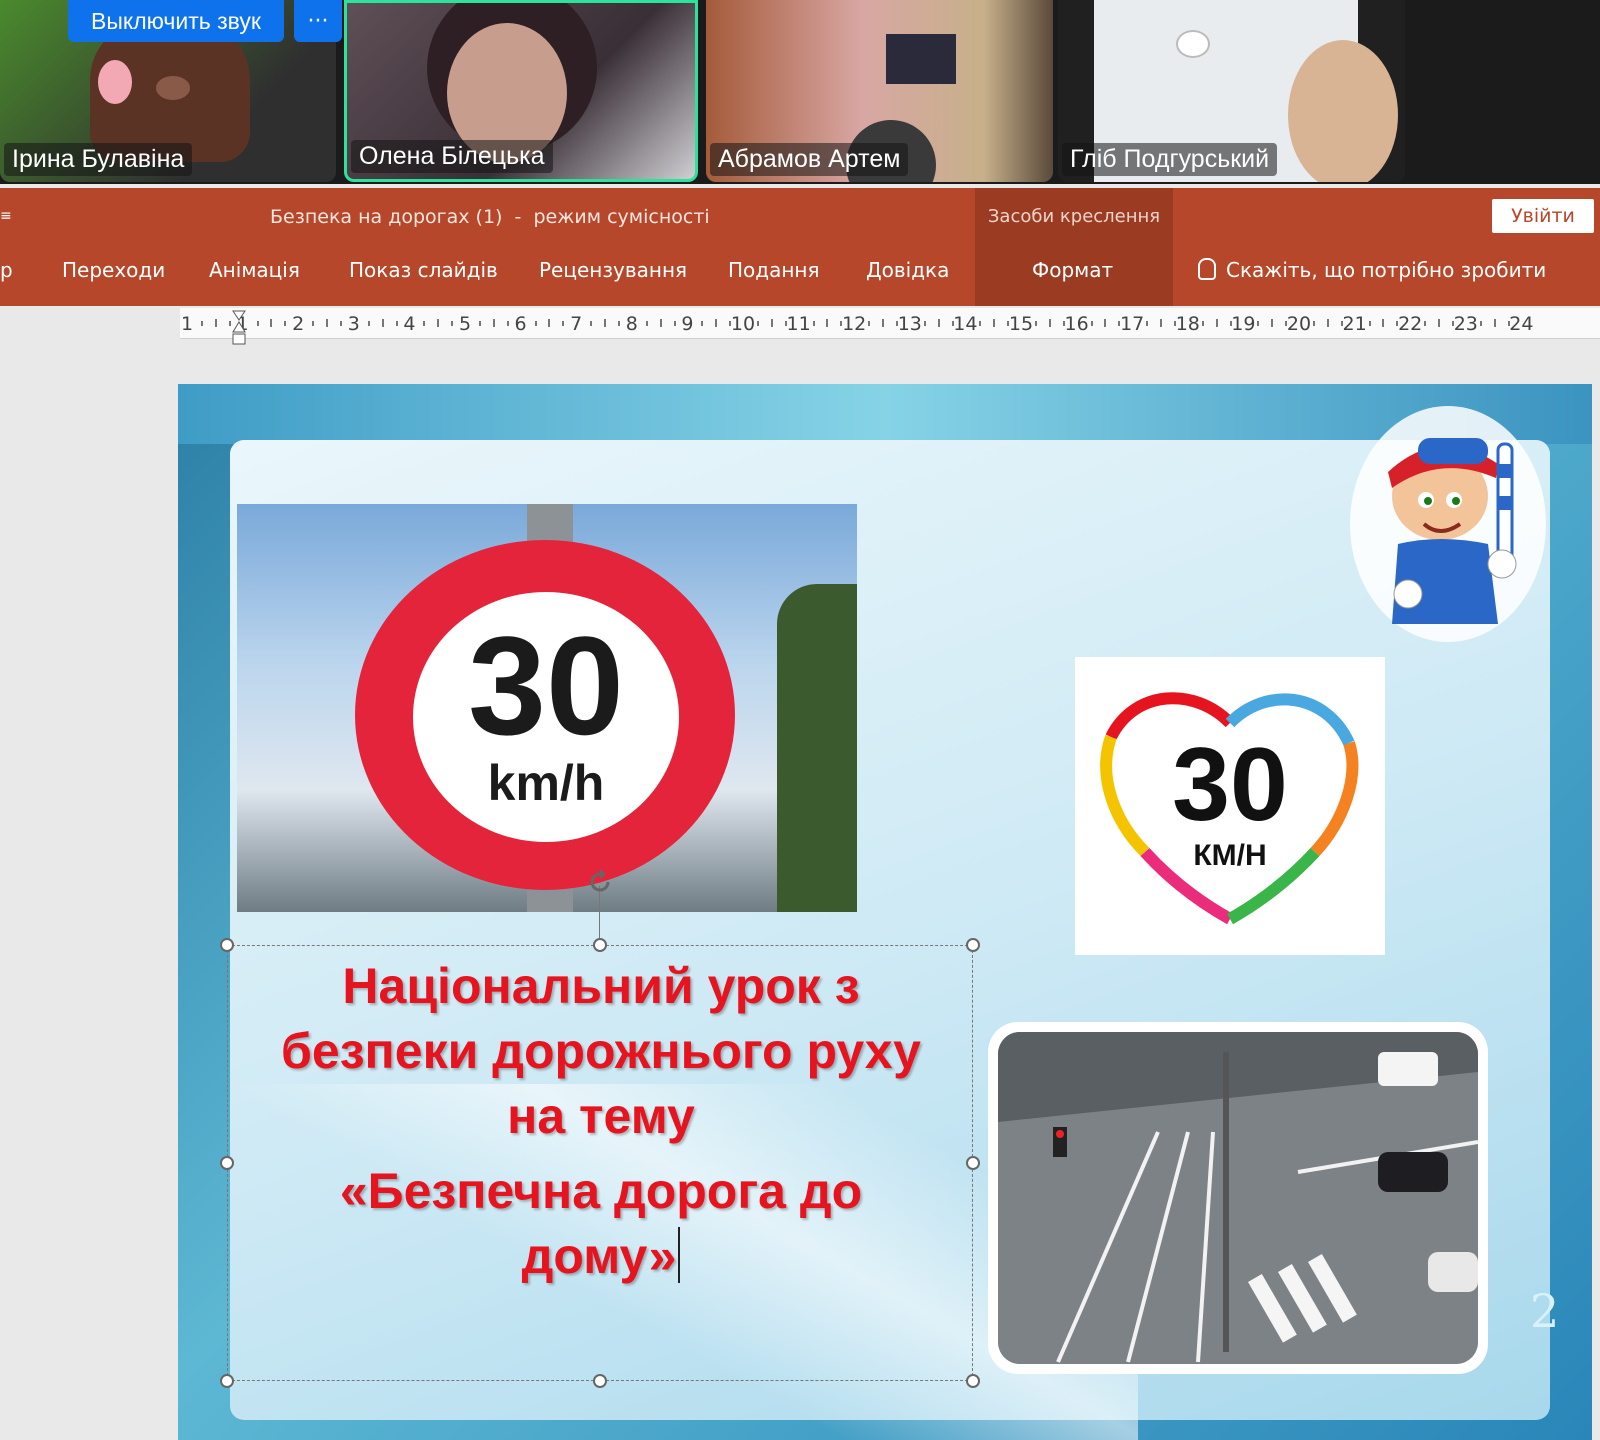  What do you see at coordinates (743, 324) in the screenshot?
I see `ruler-number: 10` at bounding box center [743, 324].